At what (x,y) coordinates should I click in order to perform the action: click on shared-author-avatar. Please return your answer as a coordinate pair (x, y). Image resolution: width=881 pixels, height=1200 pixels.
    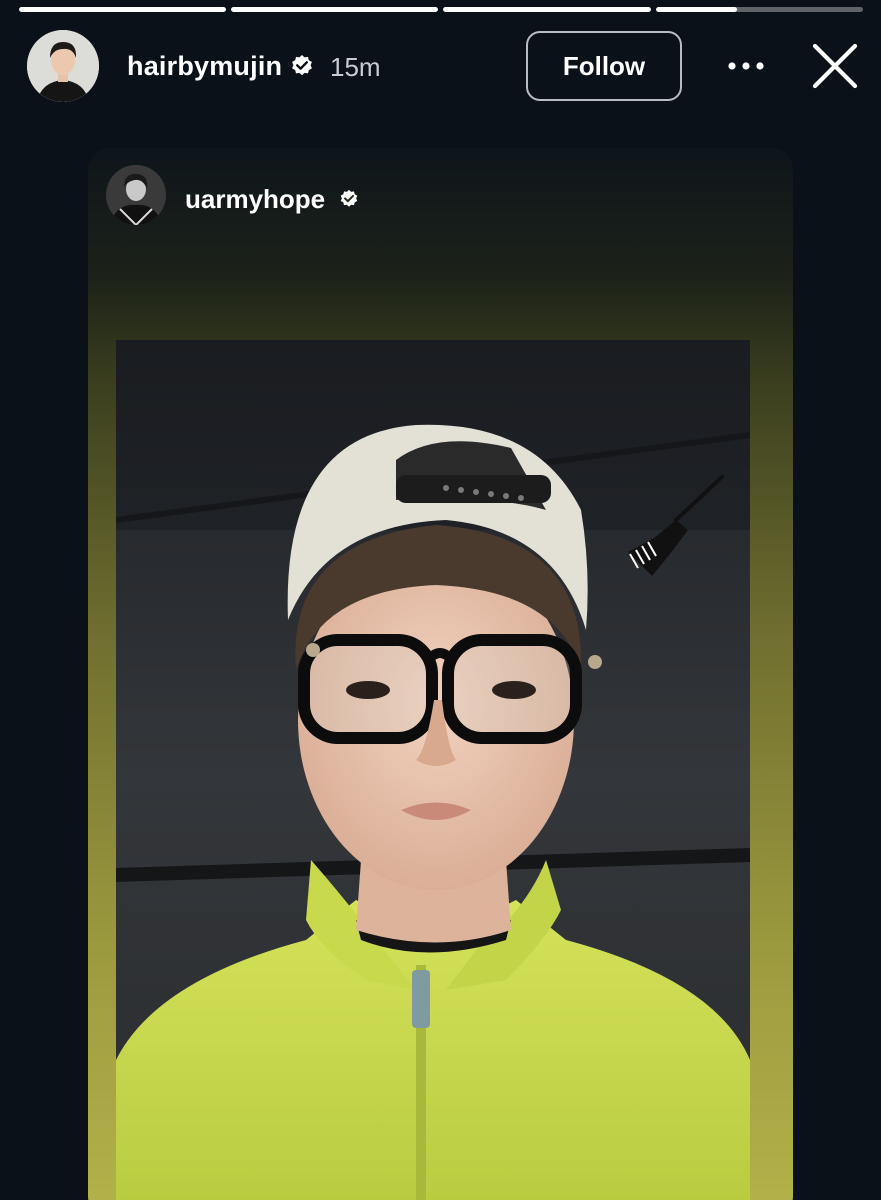
    Looking at the image, I should click on (136, 195).